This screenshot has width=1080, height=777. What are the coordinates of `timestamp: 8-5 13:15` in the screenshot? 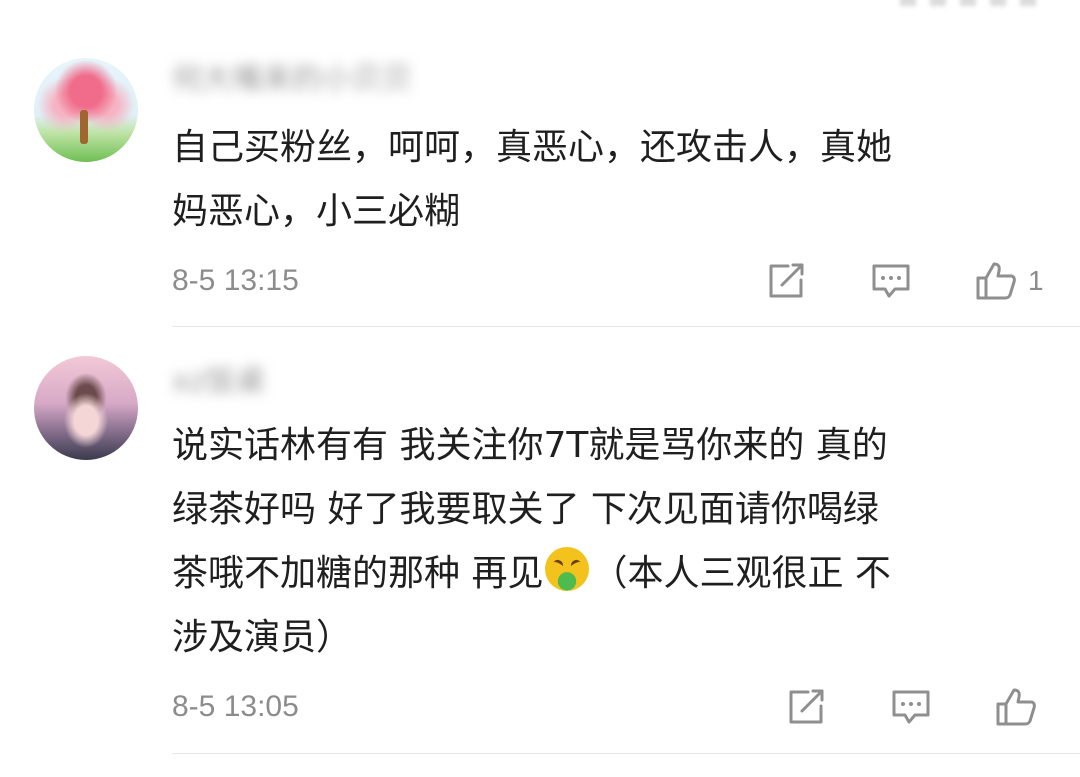 It's located at (235, 280).